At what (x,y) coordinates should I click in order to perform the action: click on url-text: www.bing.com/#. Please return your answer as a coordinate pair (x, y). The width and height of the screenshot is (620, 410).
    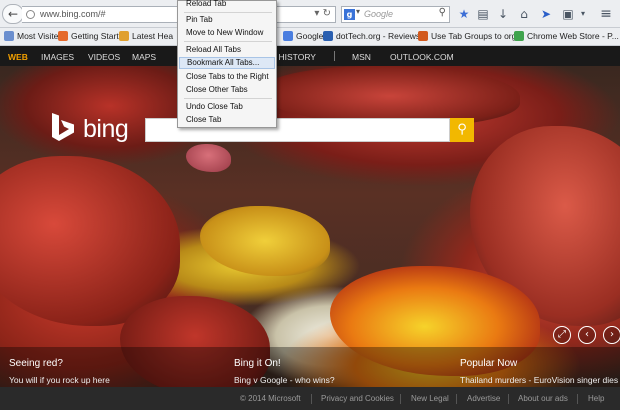
    Looking at the image, I should click on (73, 14).